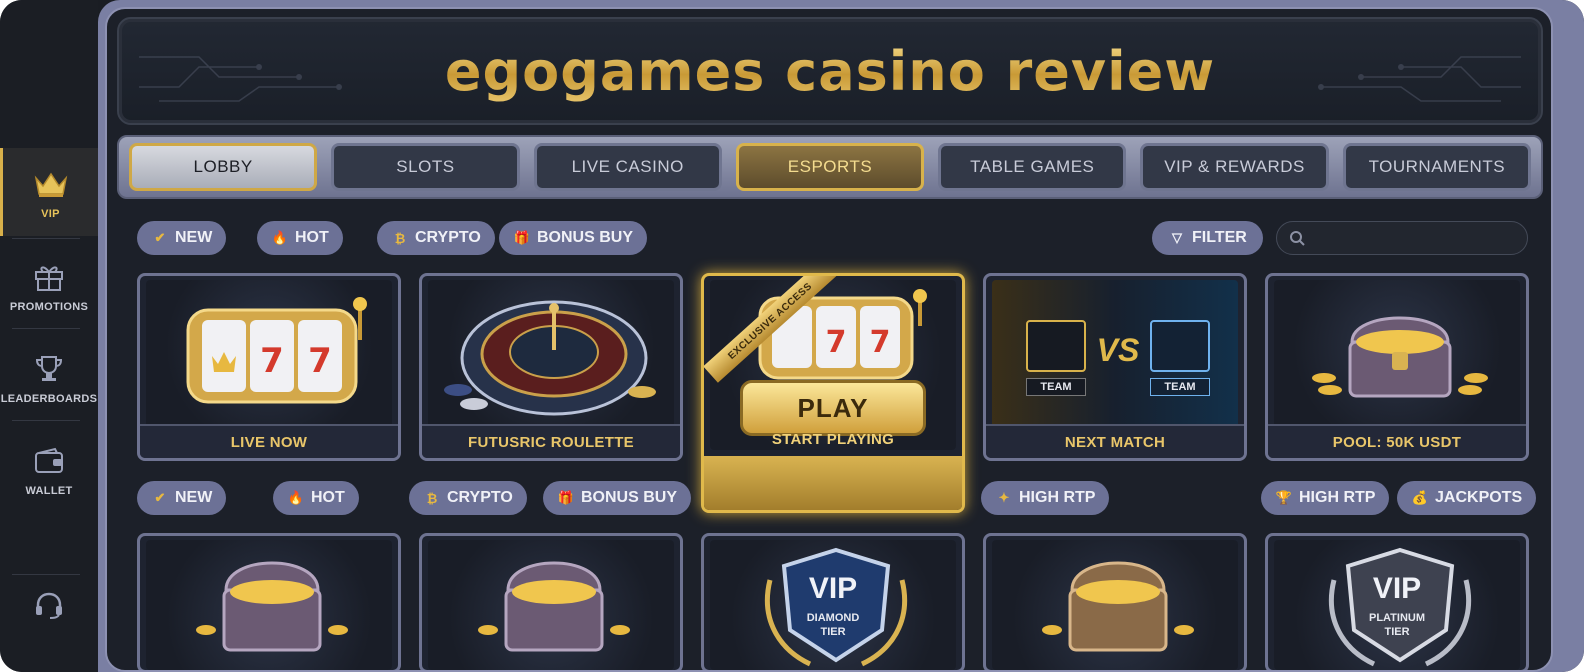 The image size is (1584, 672). I want to click on chip-label: HOT, so click(328, 497).